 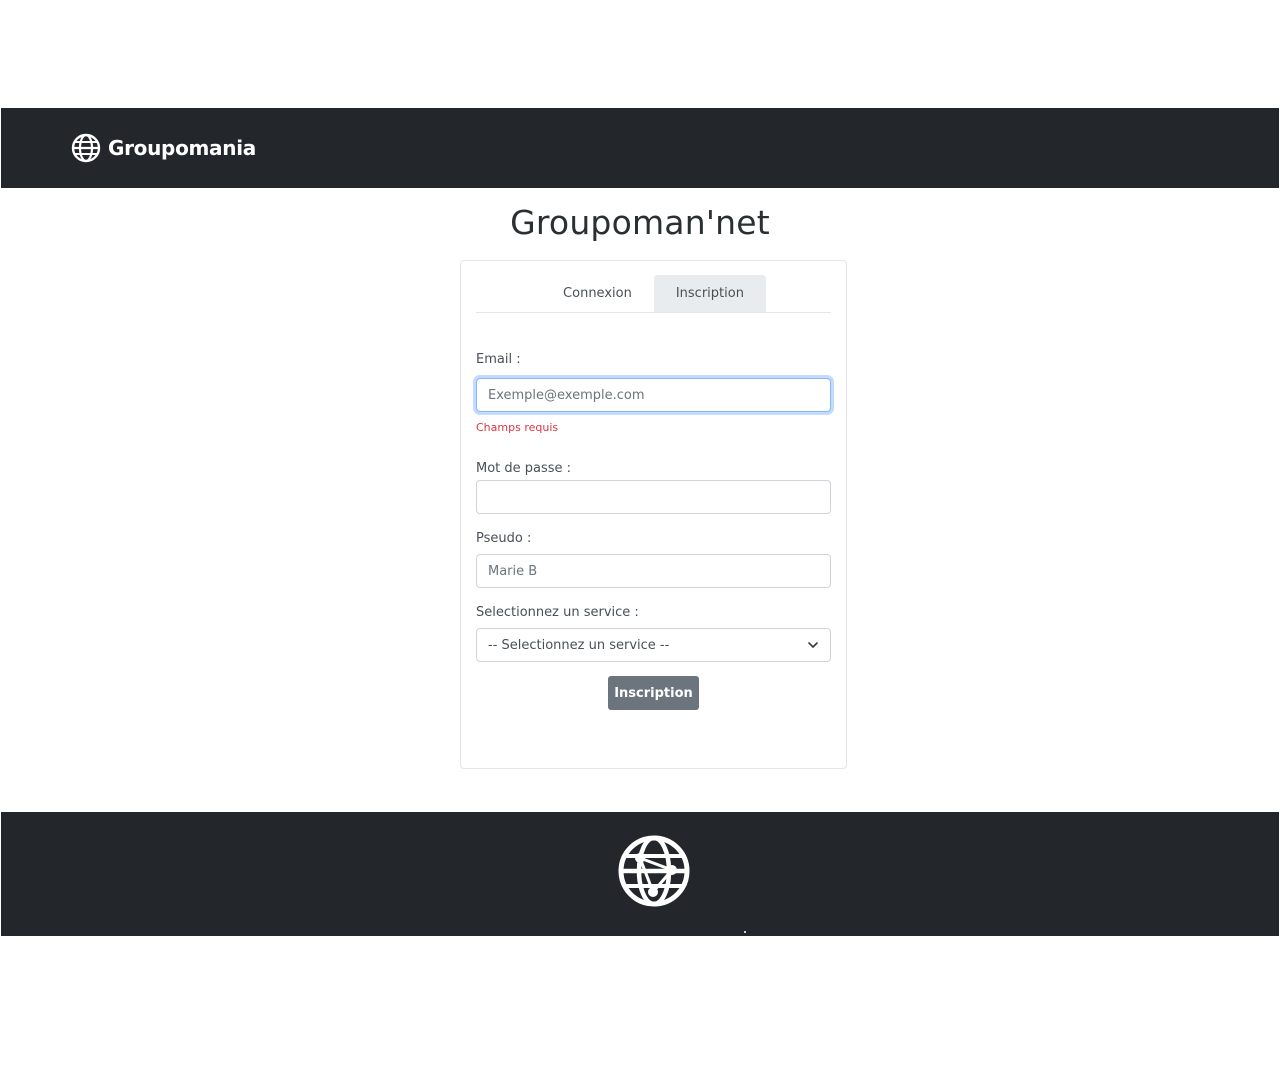 I want to click on inscription-submit-button: Inscription, so click(x=653, y=693).